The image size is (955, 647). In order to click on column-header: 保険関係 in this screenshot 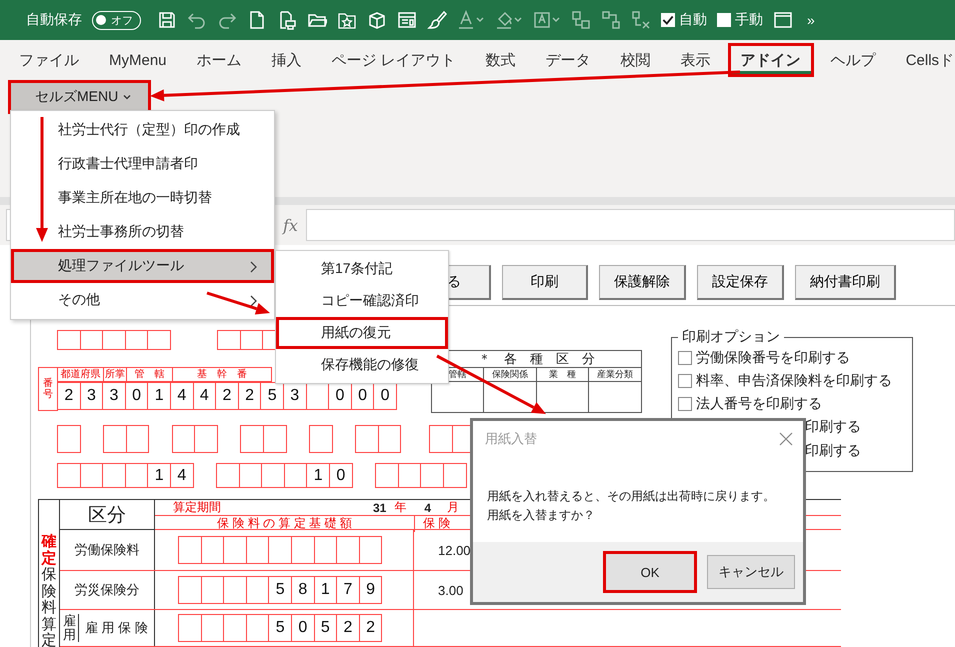, I will do `click(510, 375)`.